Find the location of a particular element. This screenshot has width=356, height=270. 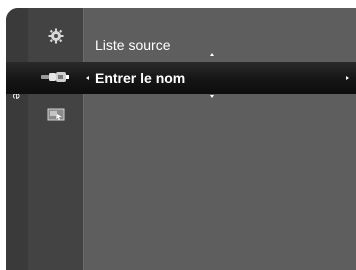

picture-in-picture-icon is located at coordinates (56, 115).